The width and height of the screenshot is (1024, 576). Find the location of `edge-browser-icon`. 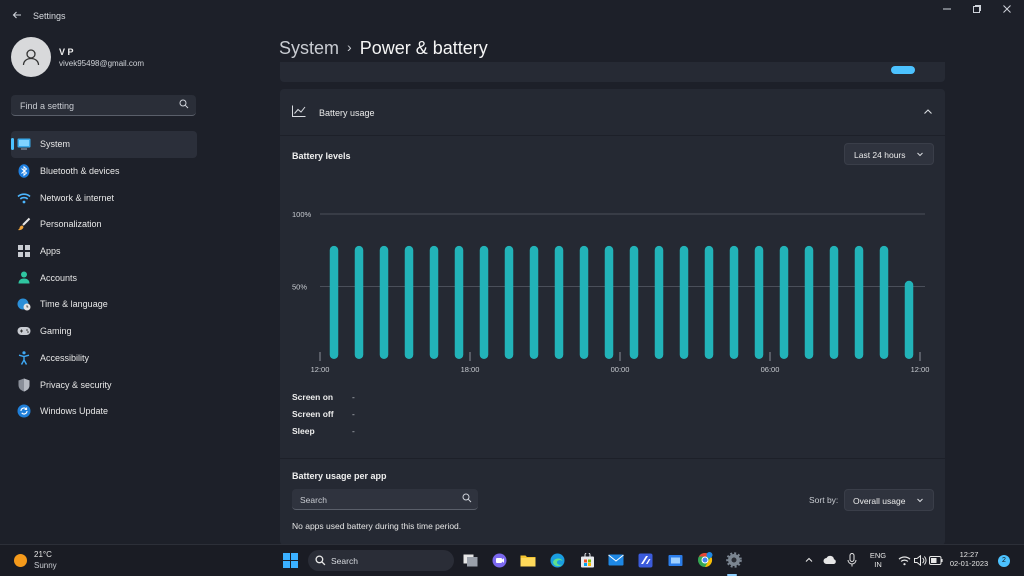

edge-browser-icon is located at coordinates (557, 560).